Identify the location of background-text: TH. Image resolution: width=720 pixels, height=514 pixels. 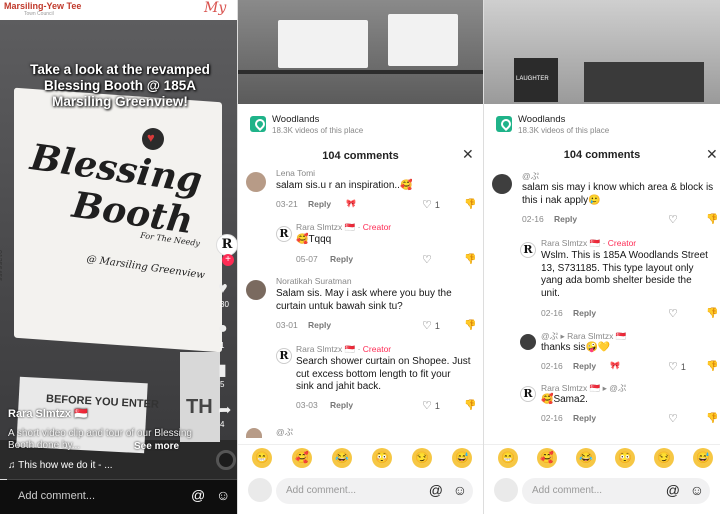
(199, 407).